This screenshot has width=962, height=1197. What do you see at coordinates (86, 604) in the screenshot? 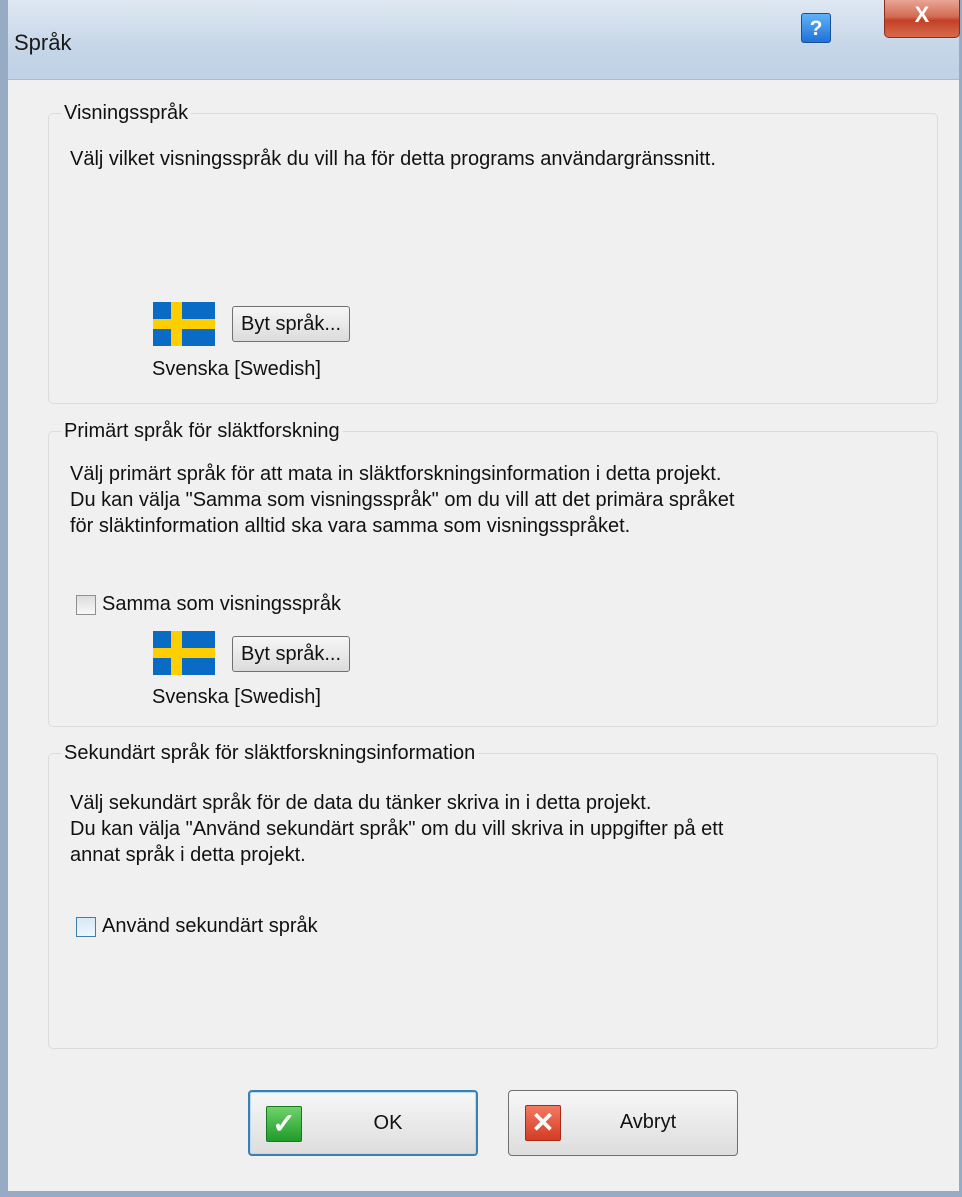
I see `same-as-display-checkbox` at bounding box center [86, 604].